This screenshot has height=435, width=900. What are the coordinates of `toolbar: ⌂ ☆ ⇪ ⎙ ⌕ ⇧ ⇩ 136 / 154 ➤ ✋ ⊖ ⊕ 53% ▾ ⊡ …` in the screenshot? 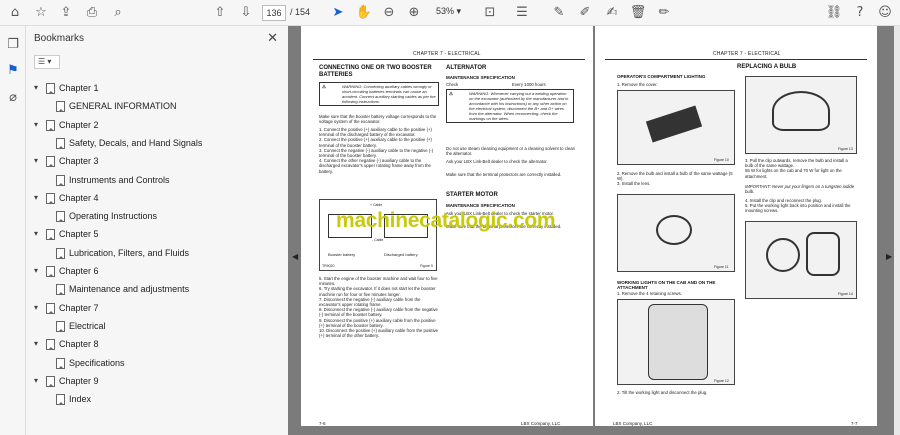 It's located at (450, 13).